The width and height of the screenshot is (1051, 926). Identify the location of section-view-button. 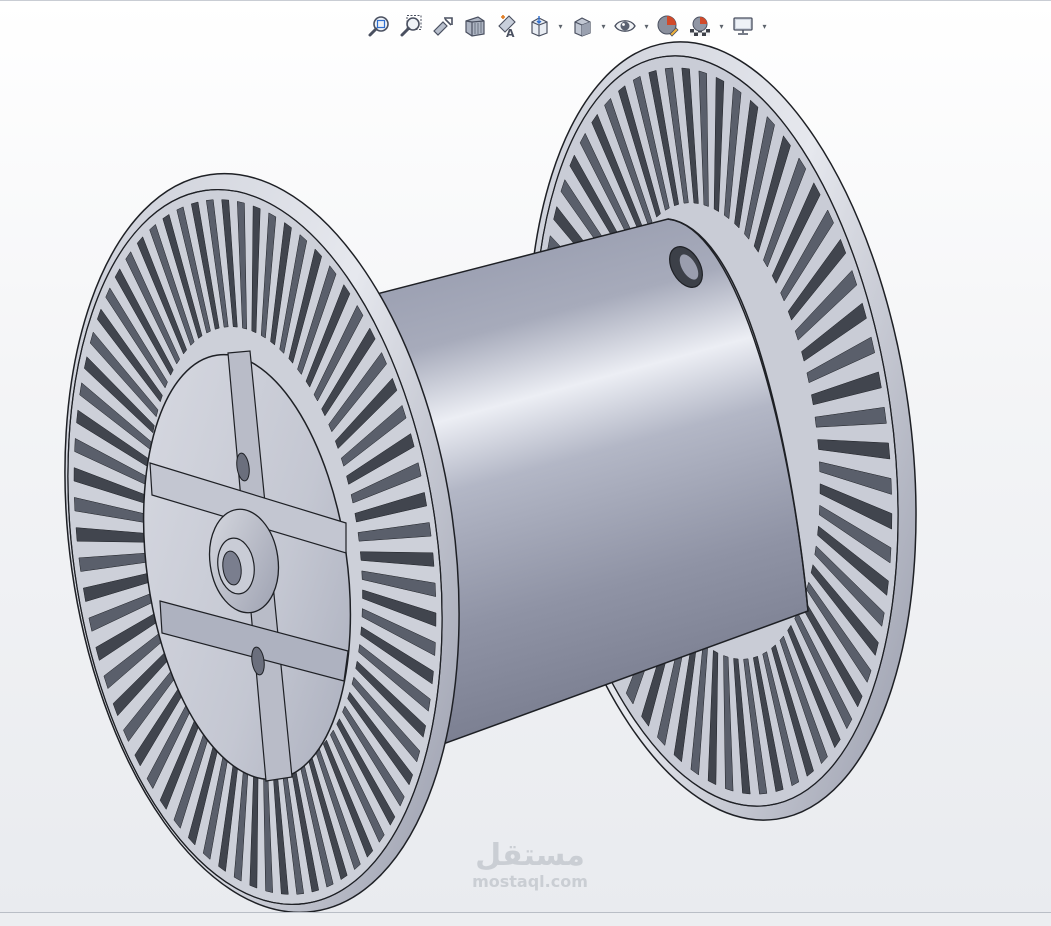
(475, 26).